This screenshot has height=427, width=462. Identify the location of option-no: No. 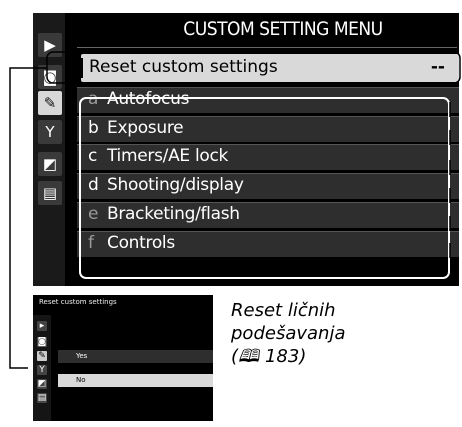
(135, 380).